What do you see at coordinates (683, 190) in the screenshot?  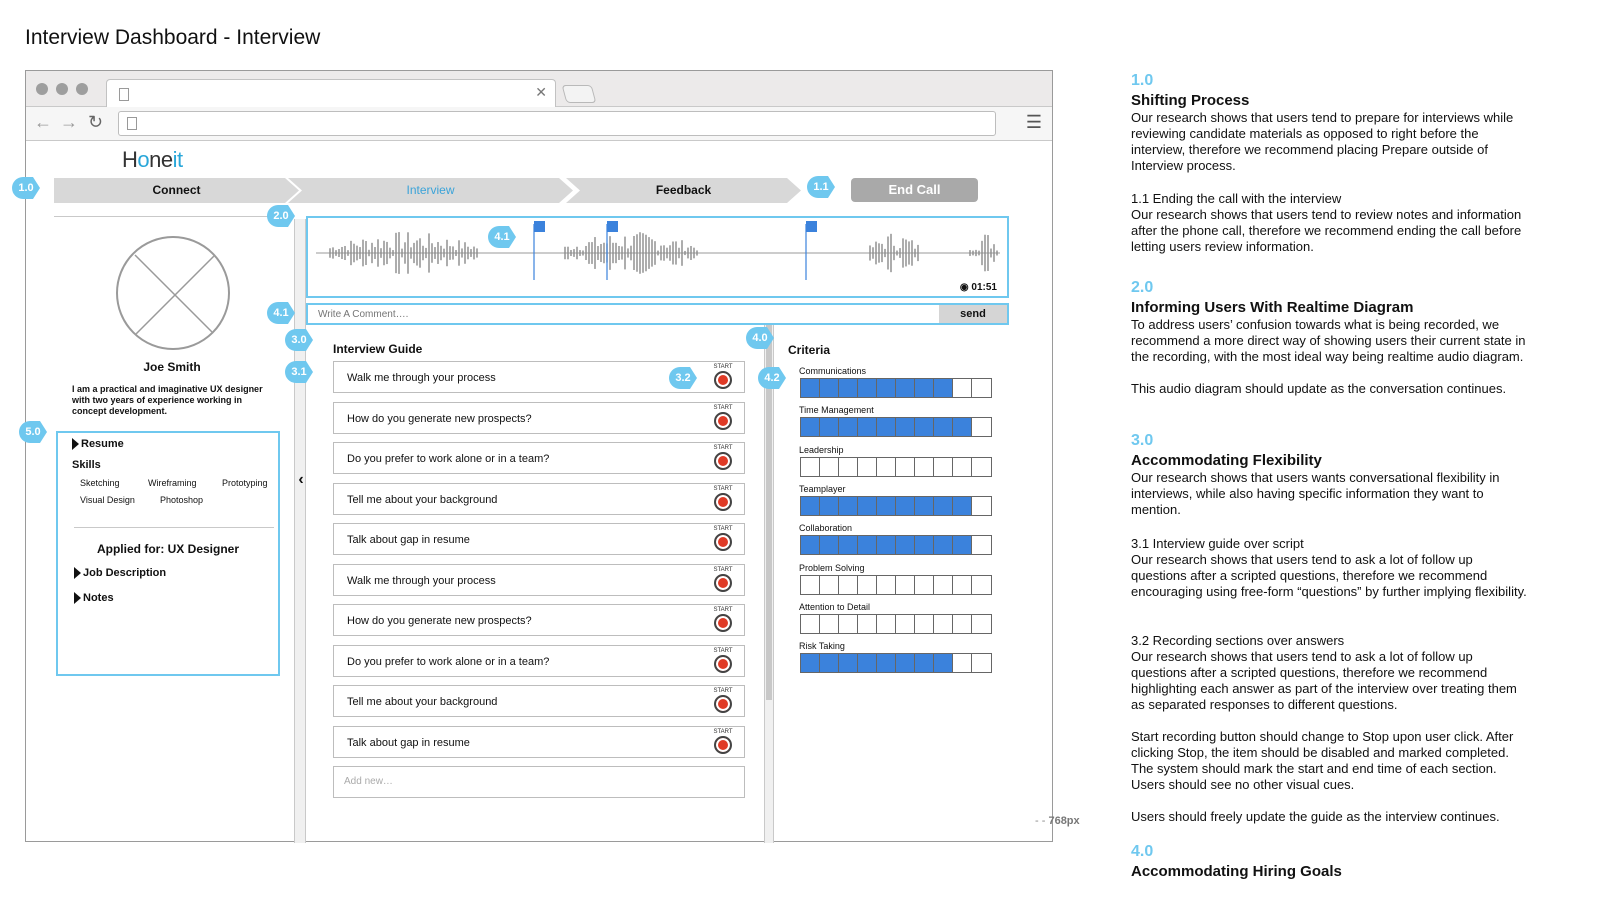 I see `step-feedback: Feedback` at bounding box center [683, 190].